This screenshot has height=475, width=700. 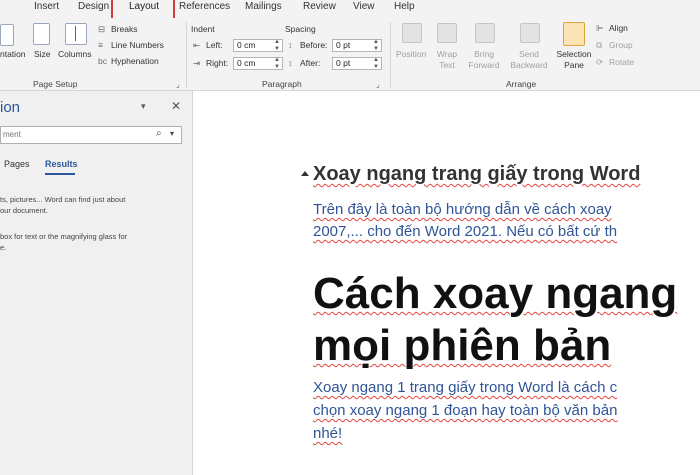 What do you see at coordinates (102, 61) in the screenshot?
I see `hyphenation-icon: bc` at bounding box center [102, 61].